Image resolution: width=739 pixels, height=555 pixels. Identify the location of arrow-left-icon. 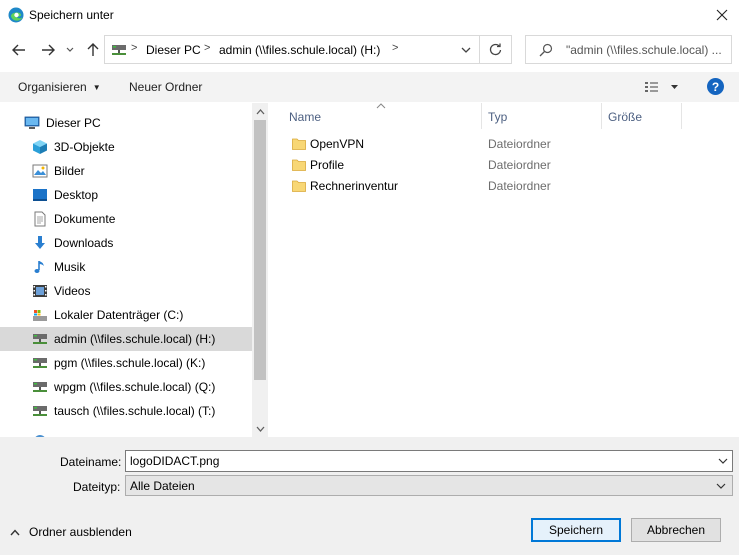
(18, 50).